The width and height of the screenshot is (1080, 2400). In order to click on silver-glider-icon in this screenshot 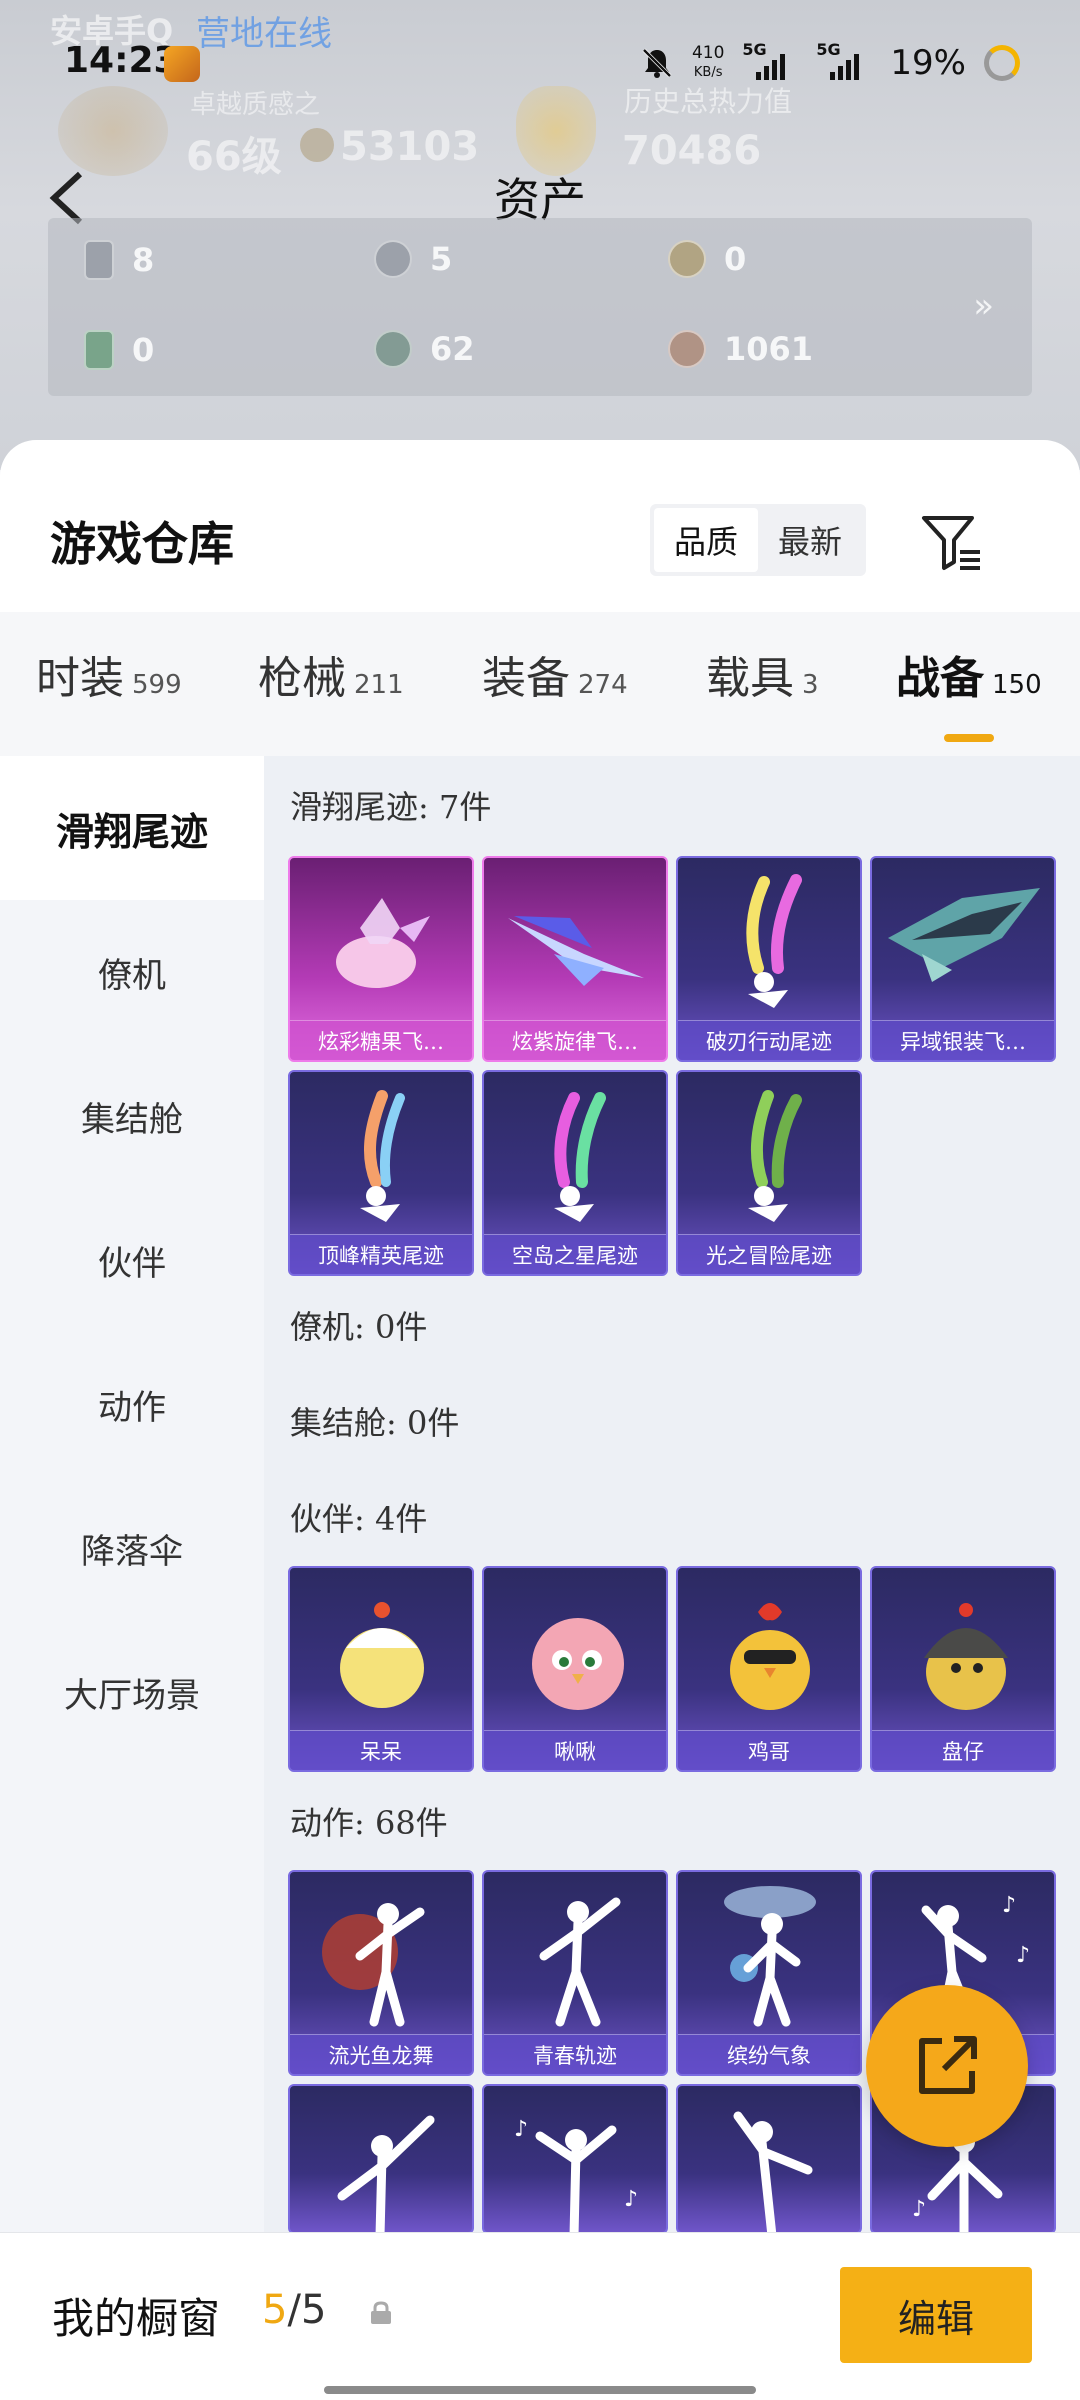, I will do `click(964, 935)`.